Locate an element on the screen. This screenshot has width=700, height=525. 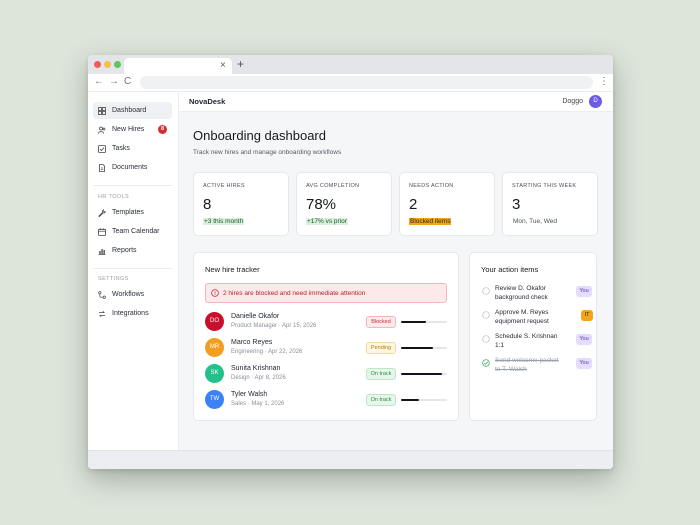
sidebar-item-tasks: Tasks is located at coordinates (132, 148).